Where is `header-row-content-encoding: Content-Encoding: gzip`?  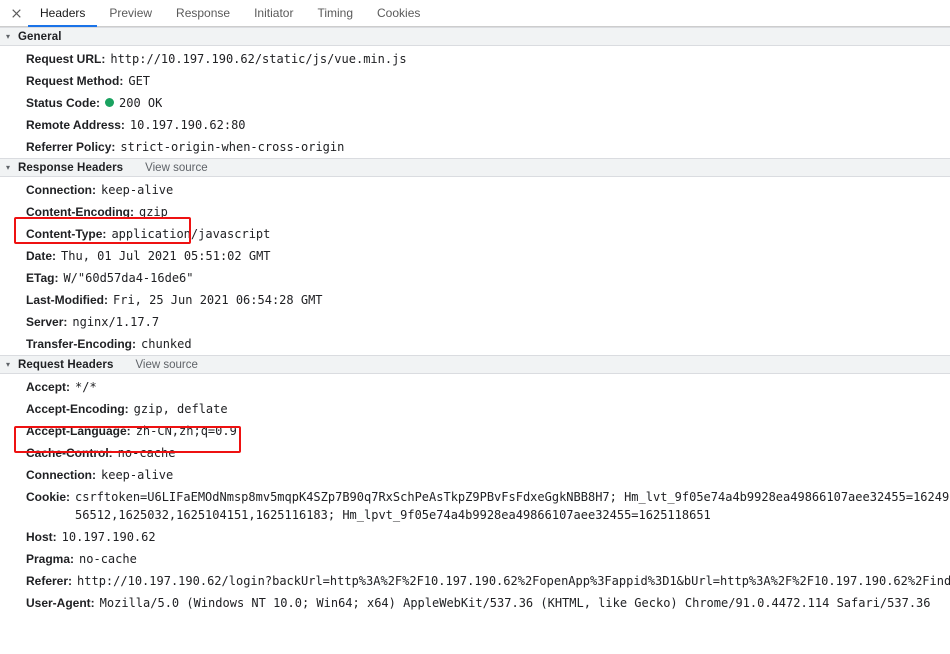 header-row-content-encoding: Content-Encoding: gzip is located at coordinates (475, 212).